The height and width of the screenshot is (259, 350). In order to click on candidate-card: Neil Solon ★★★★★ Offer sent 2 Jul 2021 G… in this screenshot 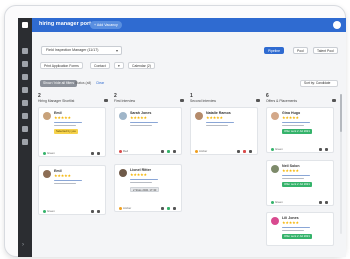, I will do `click(300, 183)`.